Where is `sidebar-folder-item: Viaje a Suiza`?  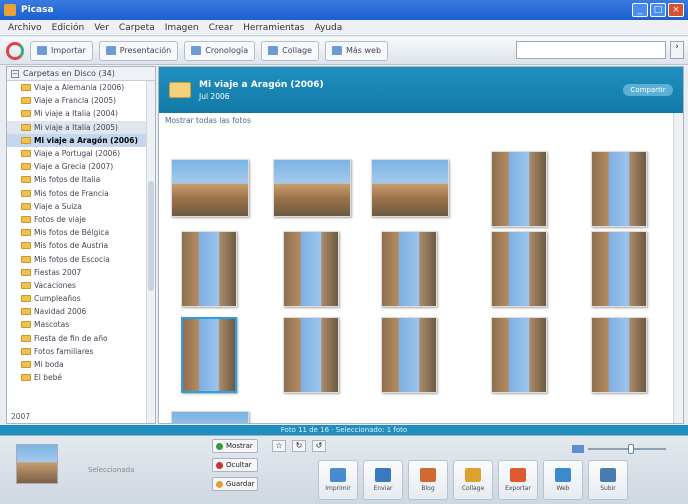 sidebar-folder-item: Viaje a Suiza is located at coordinates (88, 206).